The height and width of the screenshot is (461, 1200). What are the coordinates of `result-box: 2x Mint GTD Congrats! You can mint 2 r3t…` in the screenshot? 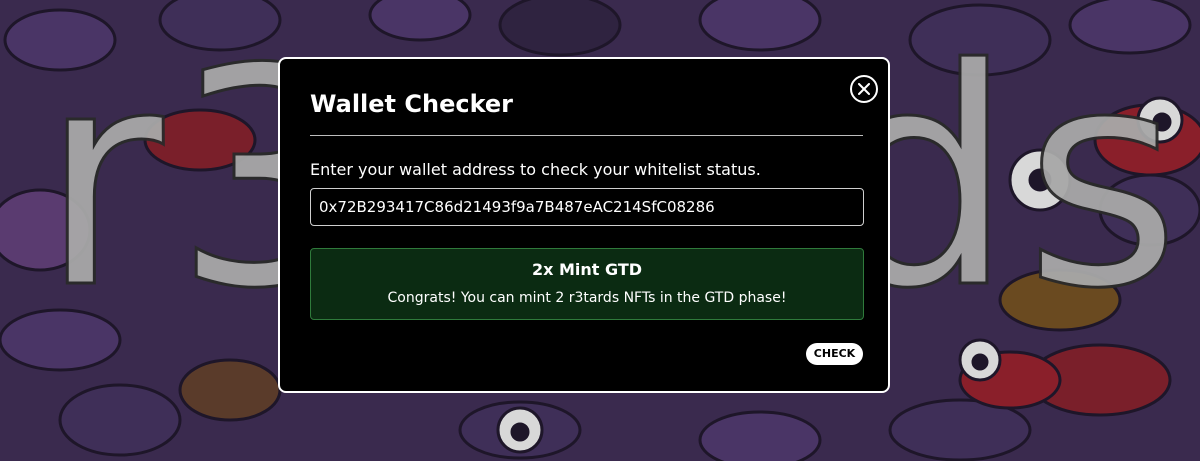 It's located at (587, 284).